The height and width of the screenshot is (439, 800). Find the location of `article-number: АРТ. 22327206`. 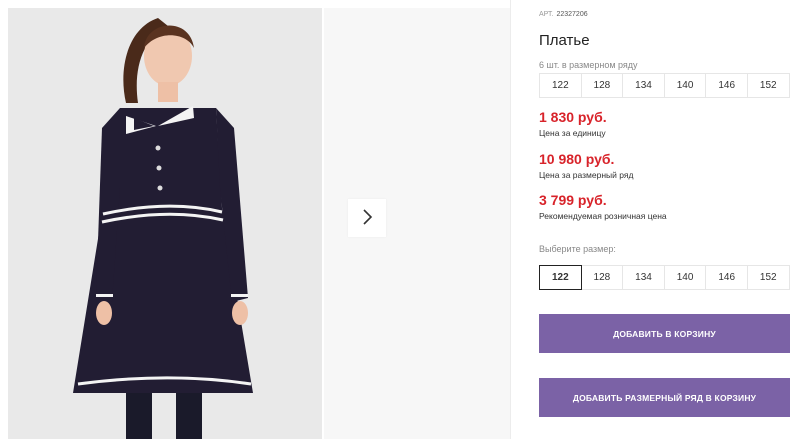

article-number: АРТ. 22327206 is located at coordinates (563, 14).